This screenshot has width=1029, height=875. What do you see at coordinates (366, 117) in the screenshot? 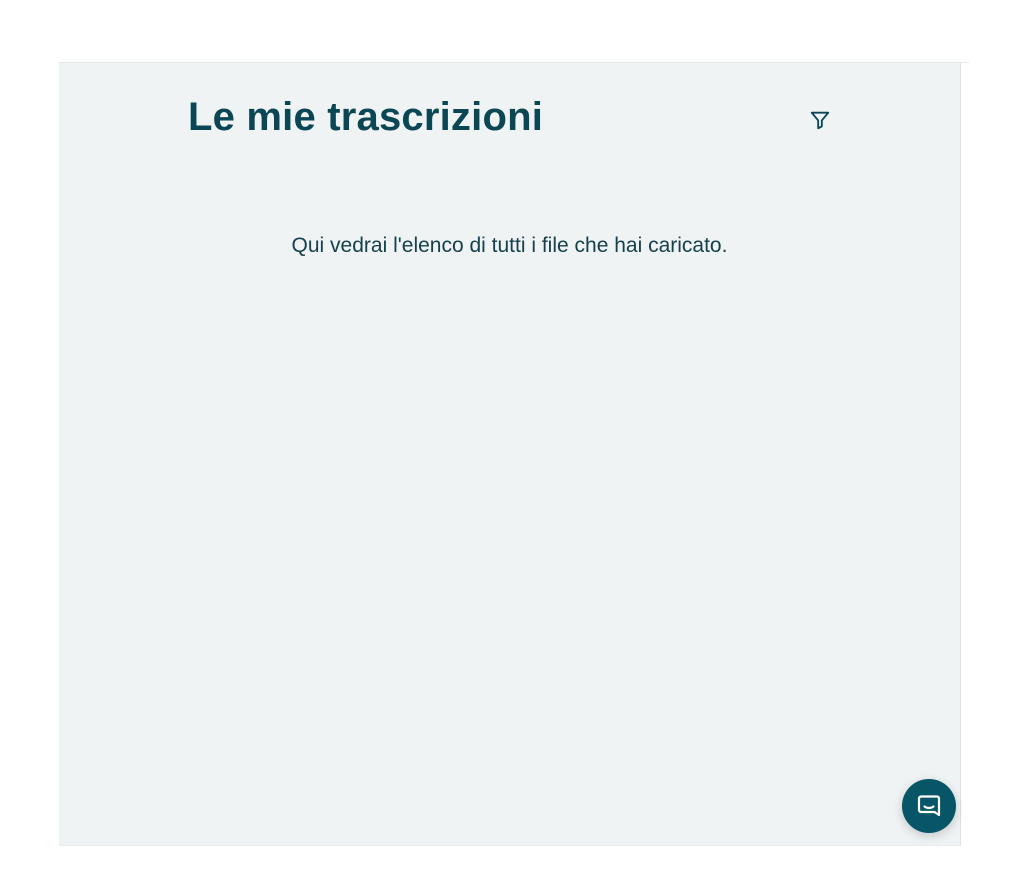
I see `page-title: Le mie trascrizioni` at bounding box center [366, 117].